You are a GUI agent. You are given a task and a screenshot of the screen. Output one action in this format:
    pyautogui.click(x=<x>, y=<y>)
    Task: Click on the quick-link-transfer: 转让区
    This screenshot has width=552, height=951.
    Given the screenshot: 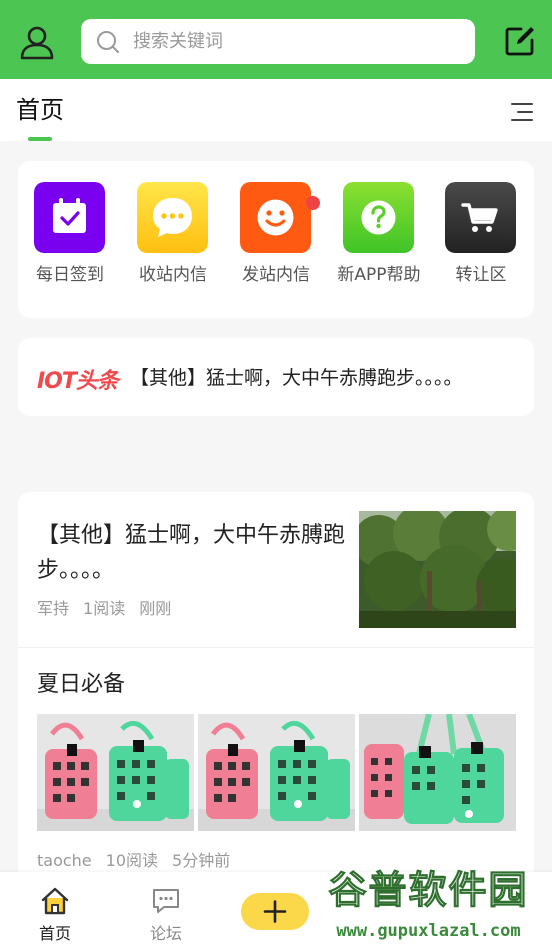 What is the action you would take?
    pyautogui.click(x=481, y=237)
    